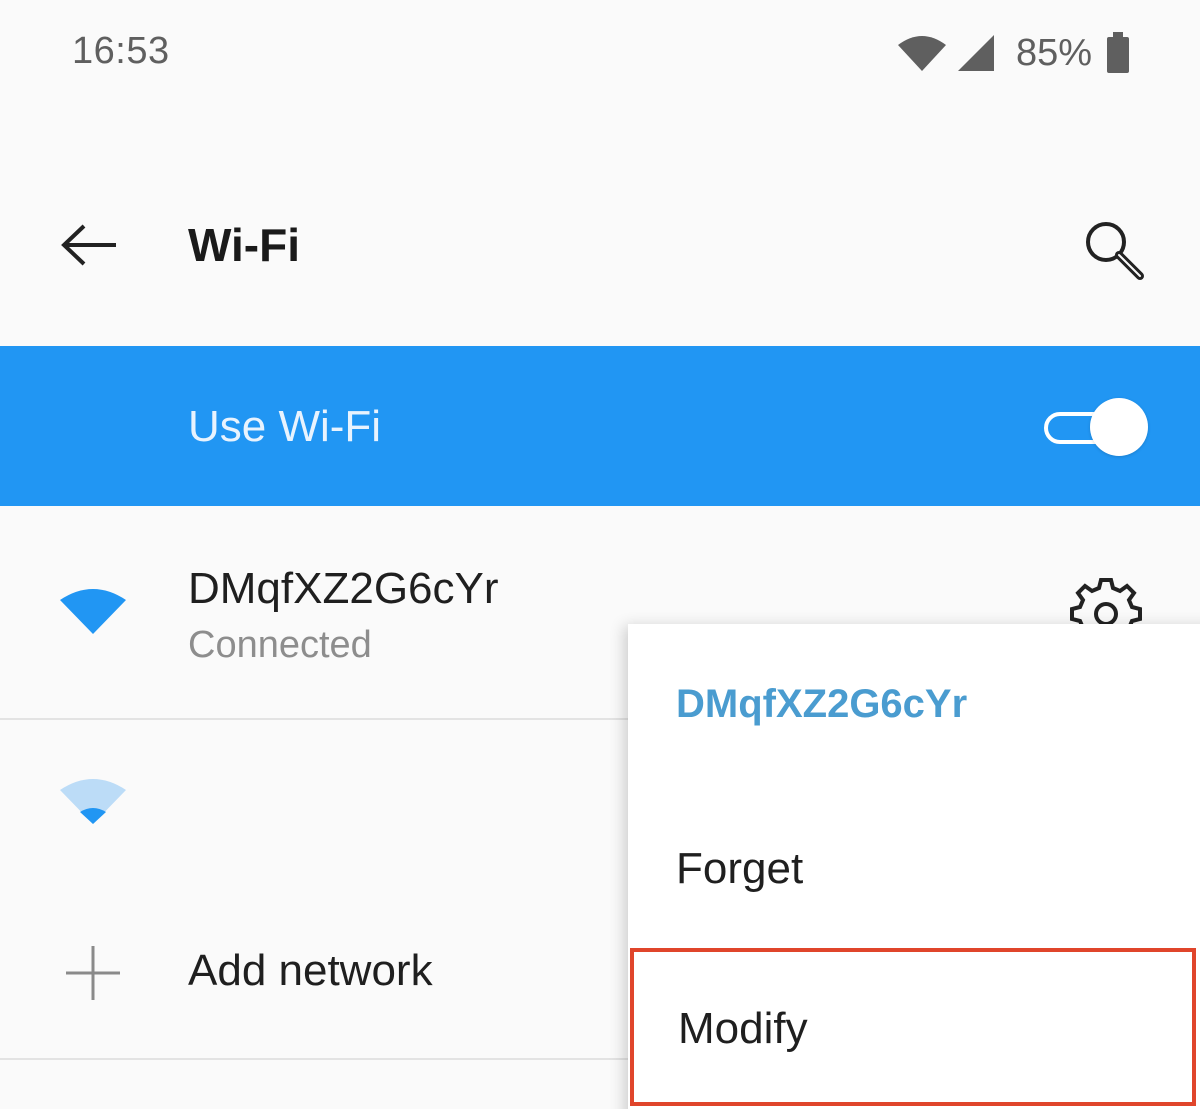 Image resolution: width=1200 pixels, height=1109 pixels. What do you see at coordinates (600, 426) in the screenshot?
I see `use-wifi-row: Use Wi-Fi` at bounding box center [600, 426].